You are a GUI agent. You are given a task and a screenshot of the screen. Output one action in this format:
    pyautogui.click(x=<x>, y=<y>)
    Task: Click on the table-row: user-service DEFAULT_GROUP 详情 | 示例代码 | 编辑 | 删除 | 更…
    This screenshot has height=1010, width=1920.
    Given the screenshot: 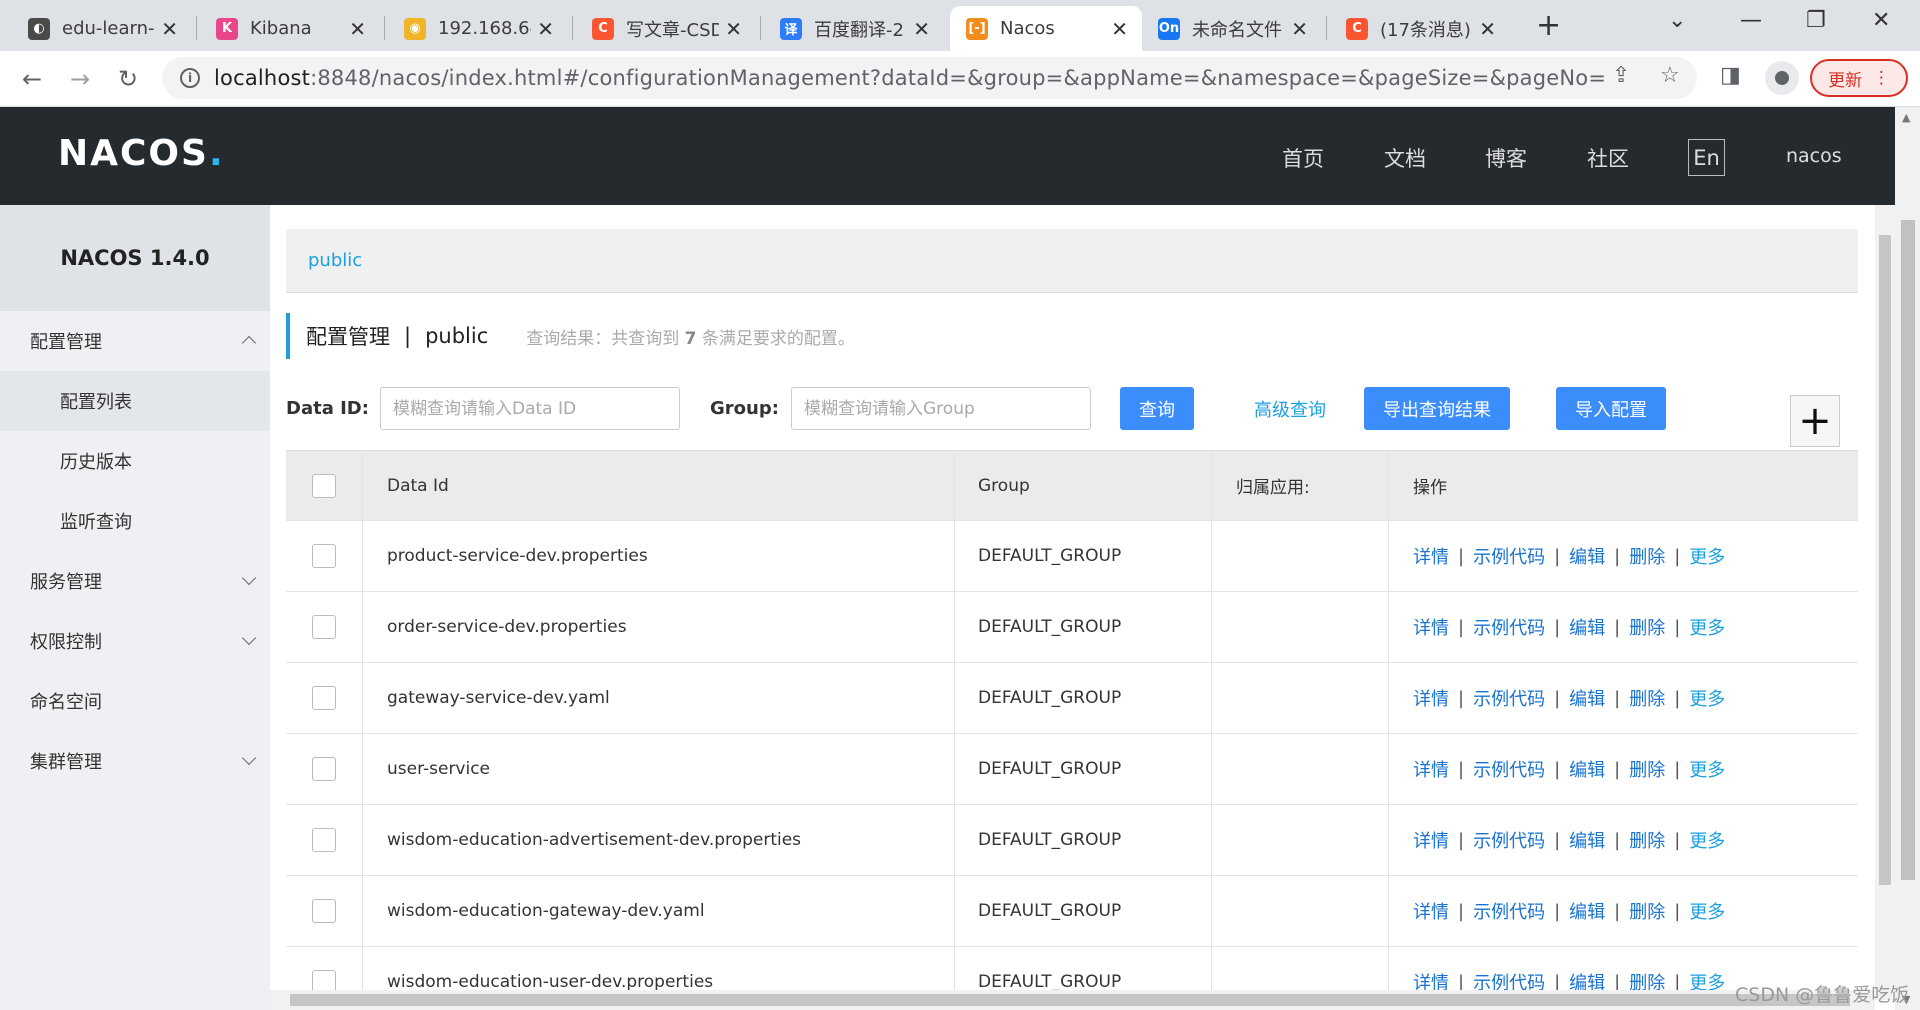 What is the action you would take?
    pyautogui.click(x=1072, y=769)
    